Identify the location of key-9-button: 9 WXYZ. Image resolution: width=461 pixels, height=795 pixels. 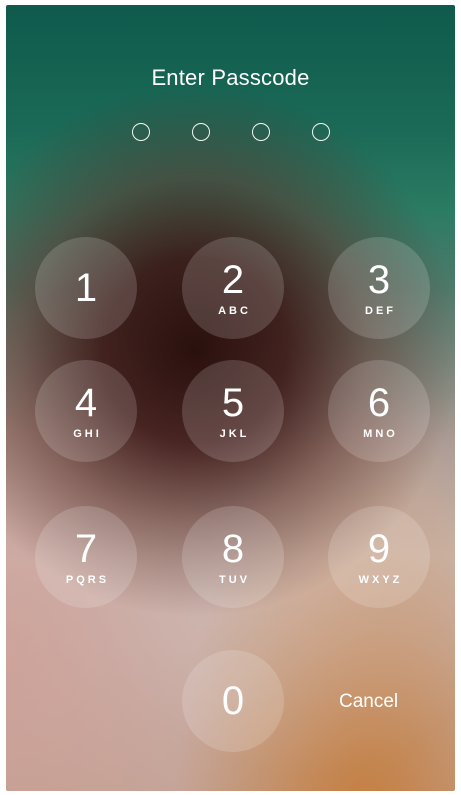
(379, 557).